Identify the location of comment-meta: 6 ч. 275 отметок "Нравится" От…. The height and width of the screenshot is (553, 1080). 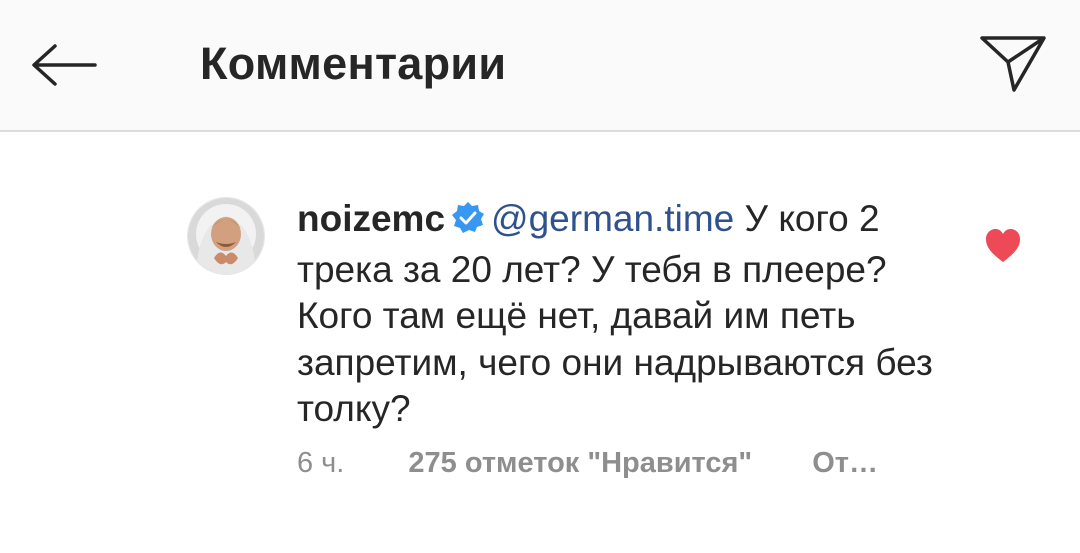
(587, 463).